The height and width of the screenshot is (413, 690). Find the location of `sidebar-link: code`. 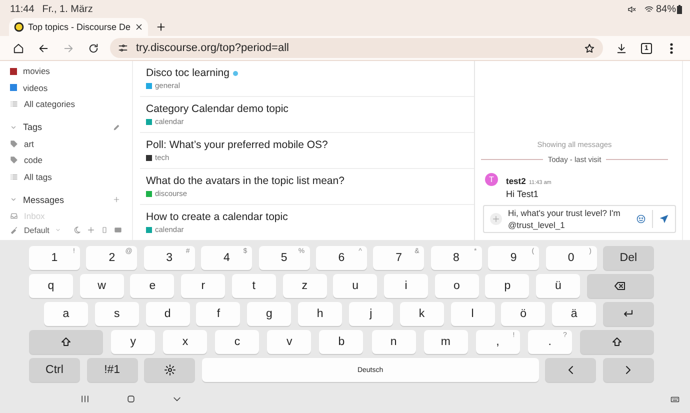

sidebar-link: code is located at coordinates (33, 160).